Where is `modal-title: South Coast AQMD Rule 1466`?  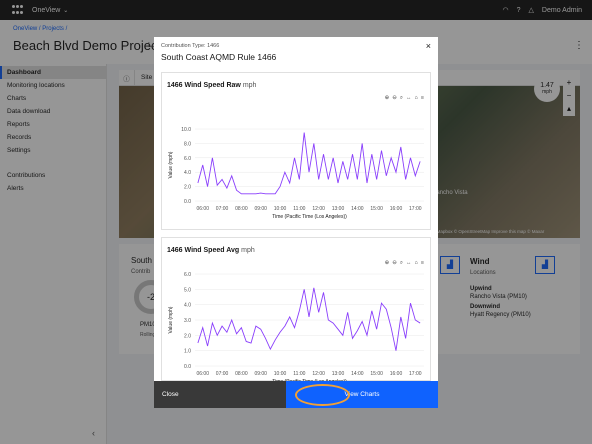
modal-title: South Coast AQMD Rule 1466 is located at coordinates (219, 57).